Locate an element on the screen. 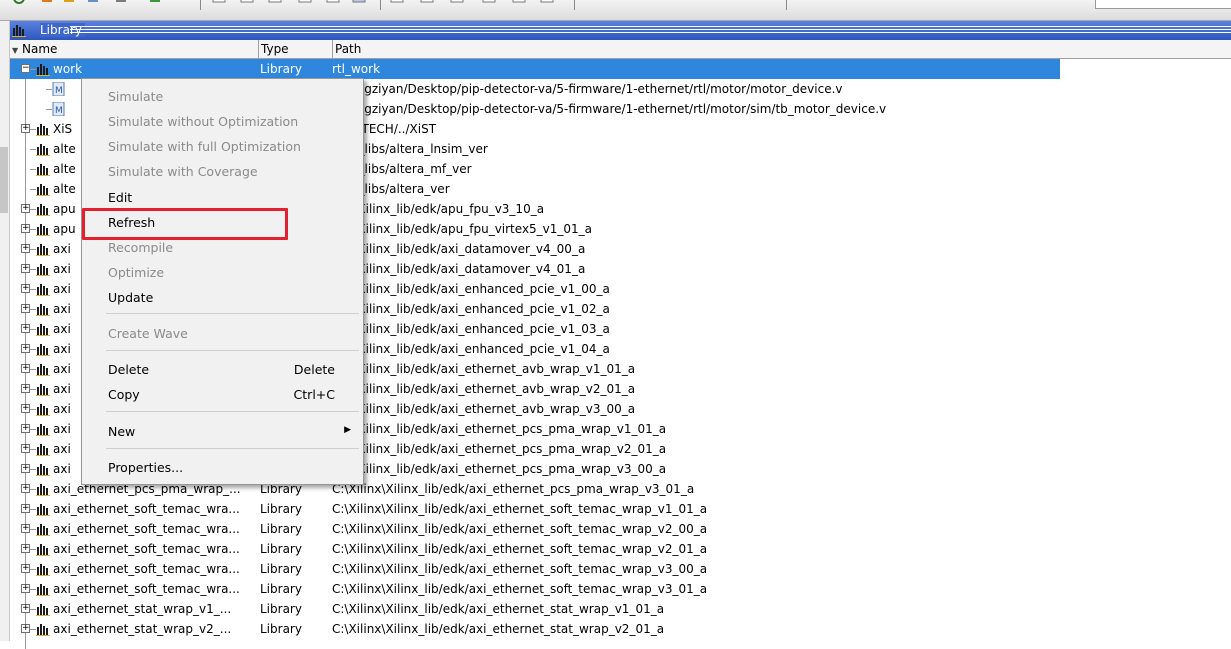  column-header-type: Type is located at coordinates (296, 49).